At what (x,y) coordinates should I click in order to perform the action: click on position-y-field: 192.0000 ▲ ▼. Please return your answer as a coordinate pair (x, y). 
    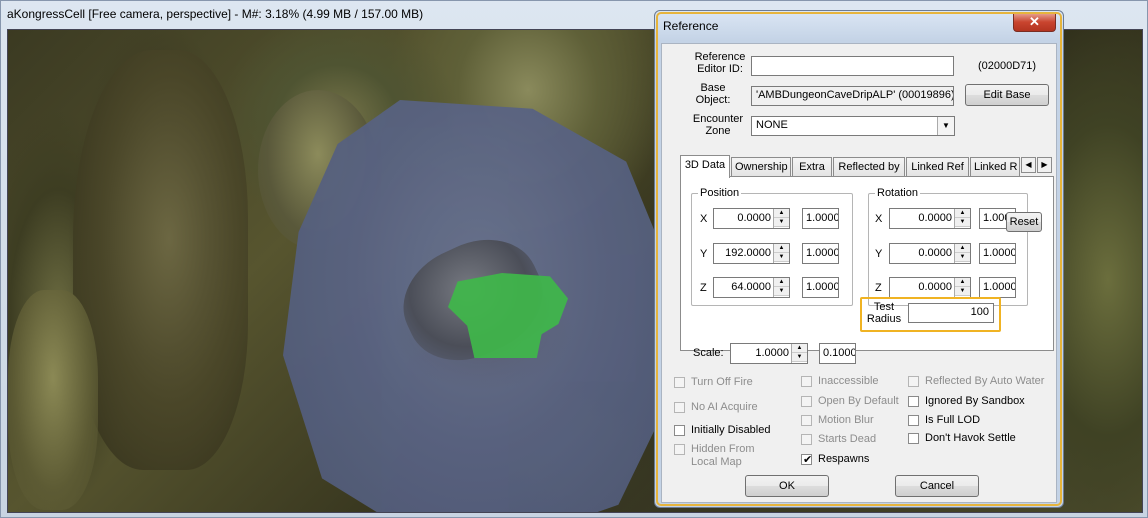
    Looking at the image, I should click on (751, 253).